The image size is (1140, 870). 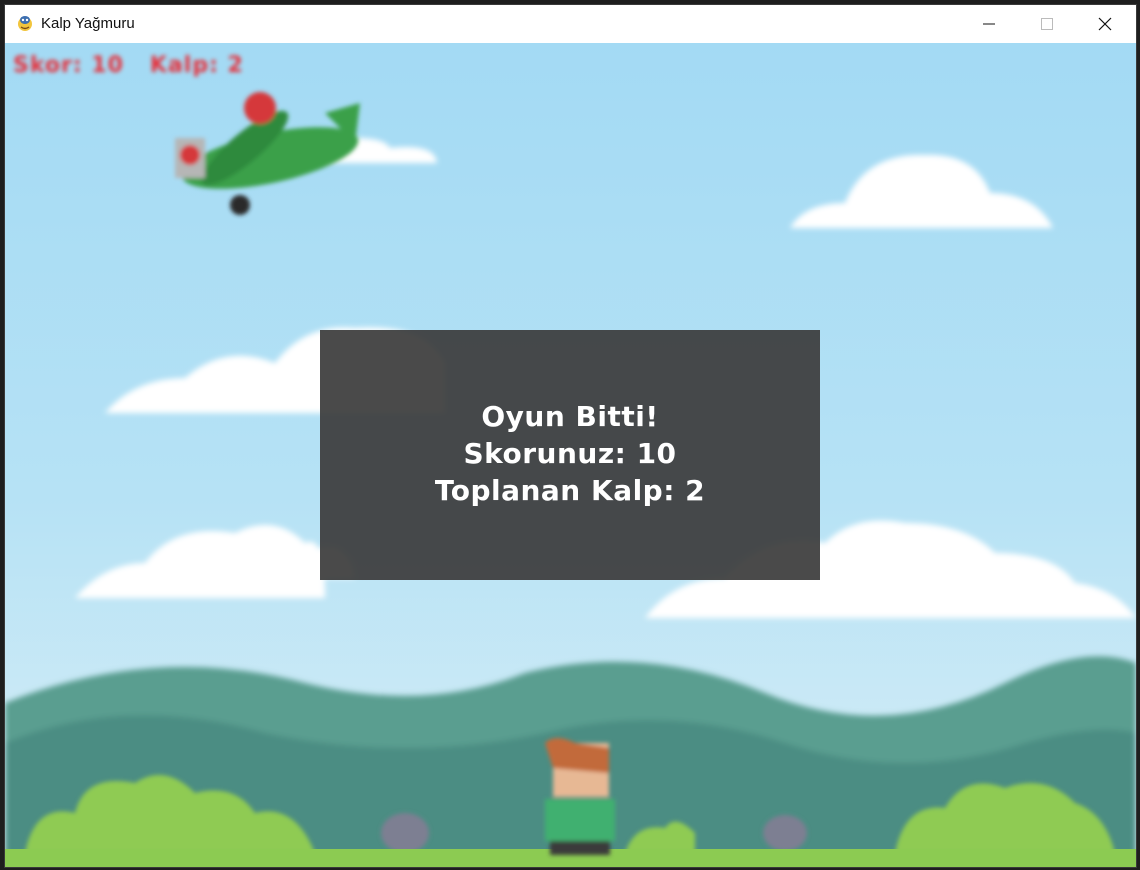 I want to click on collected-hearts-text: Toplanan Kalp: 2, so click(x=570, y=490).